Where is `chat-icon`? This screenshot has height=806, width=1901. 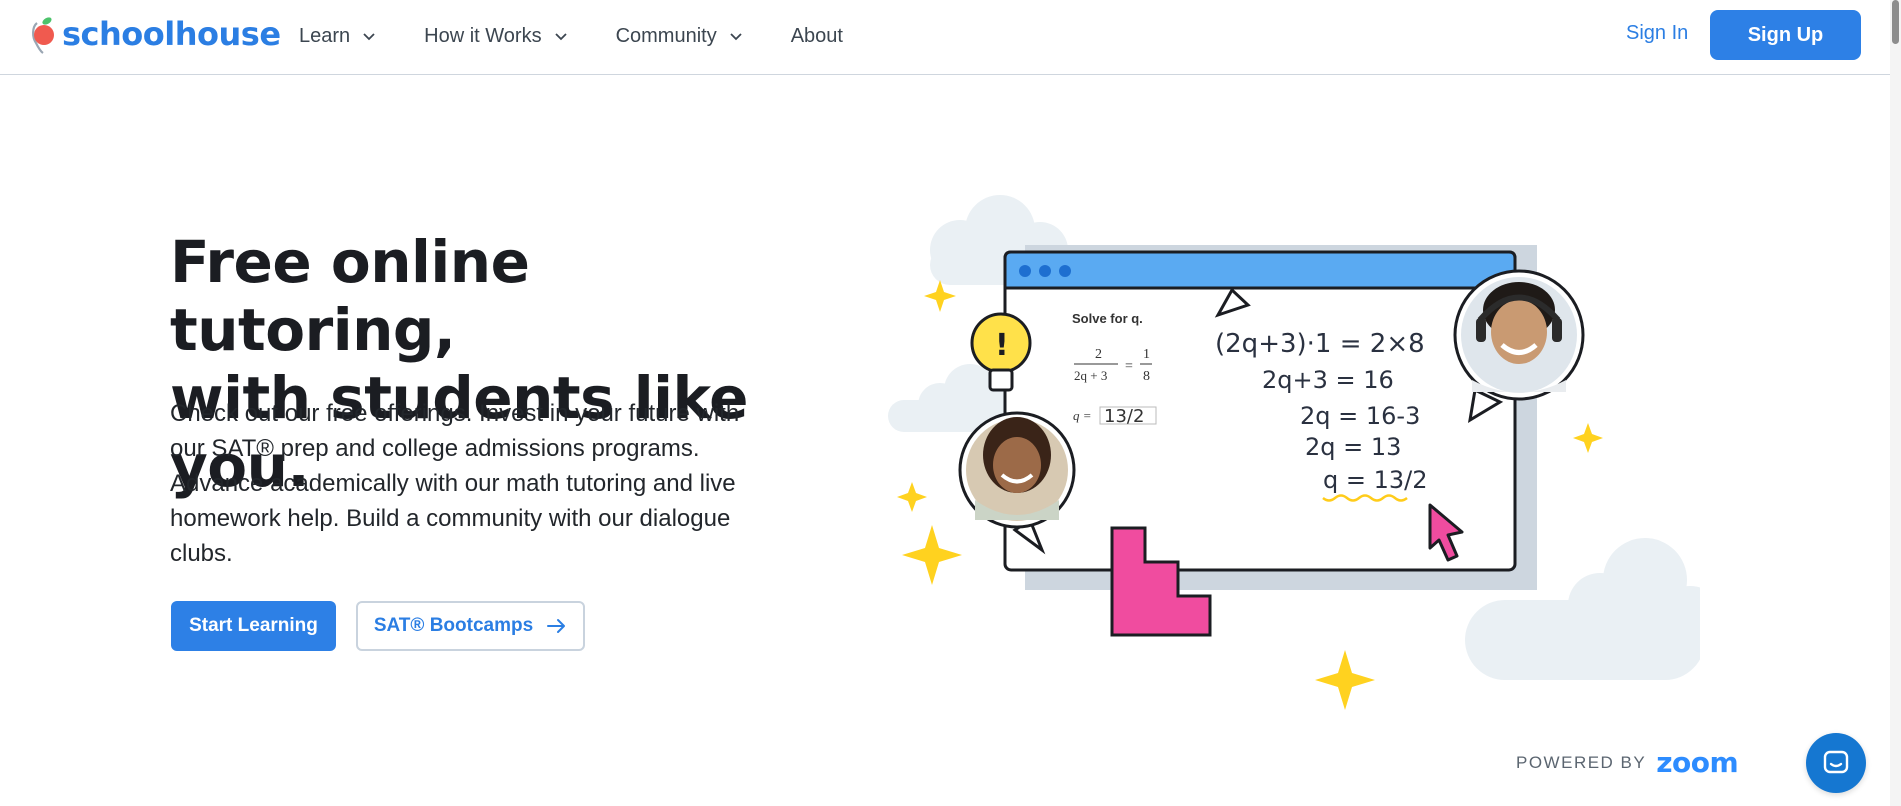 chat-icon is located at coordinates (1836, 762).